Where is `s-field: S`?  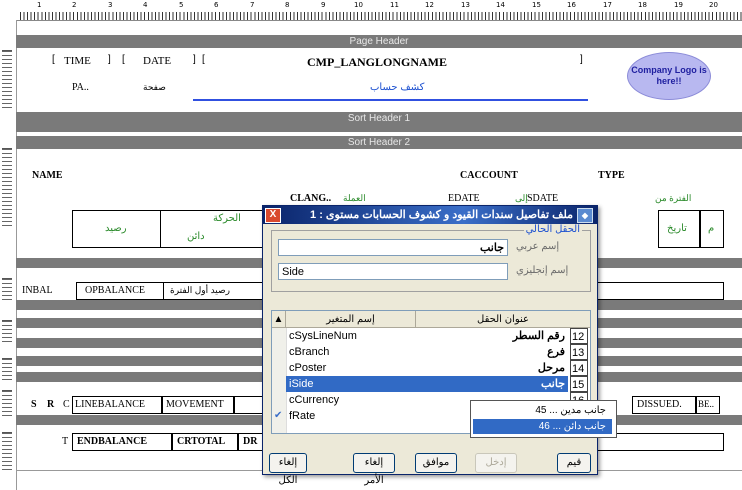 s-field: S is located at coordinates (34, 404).